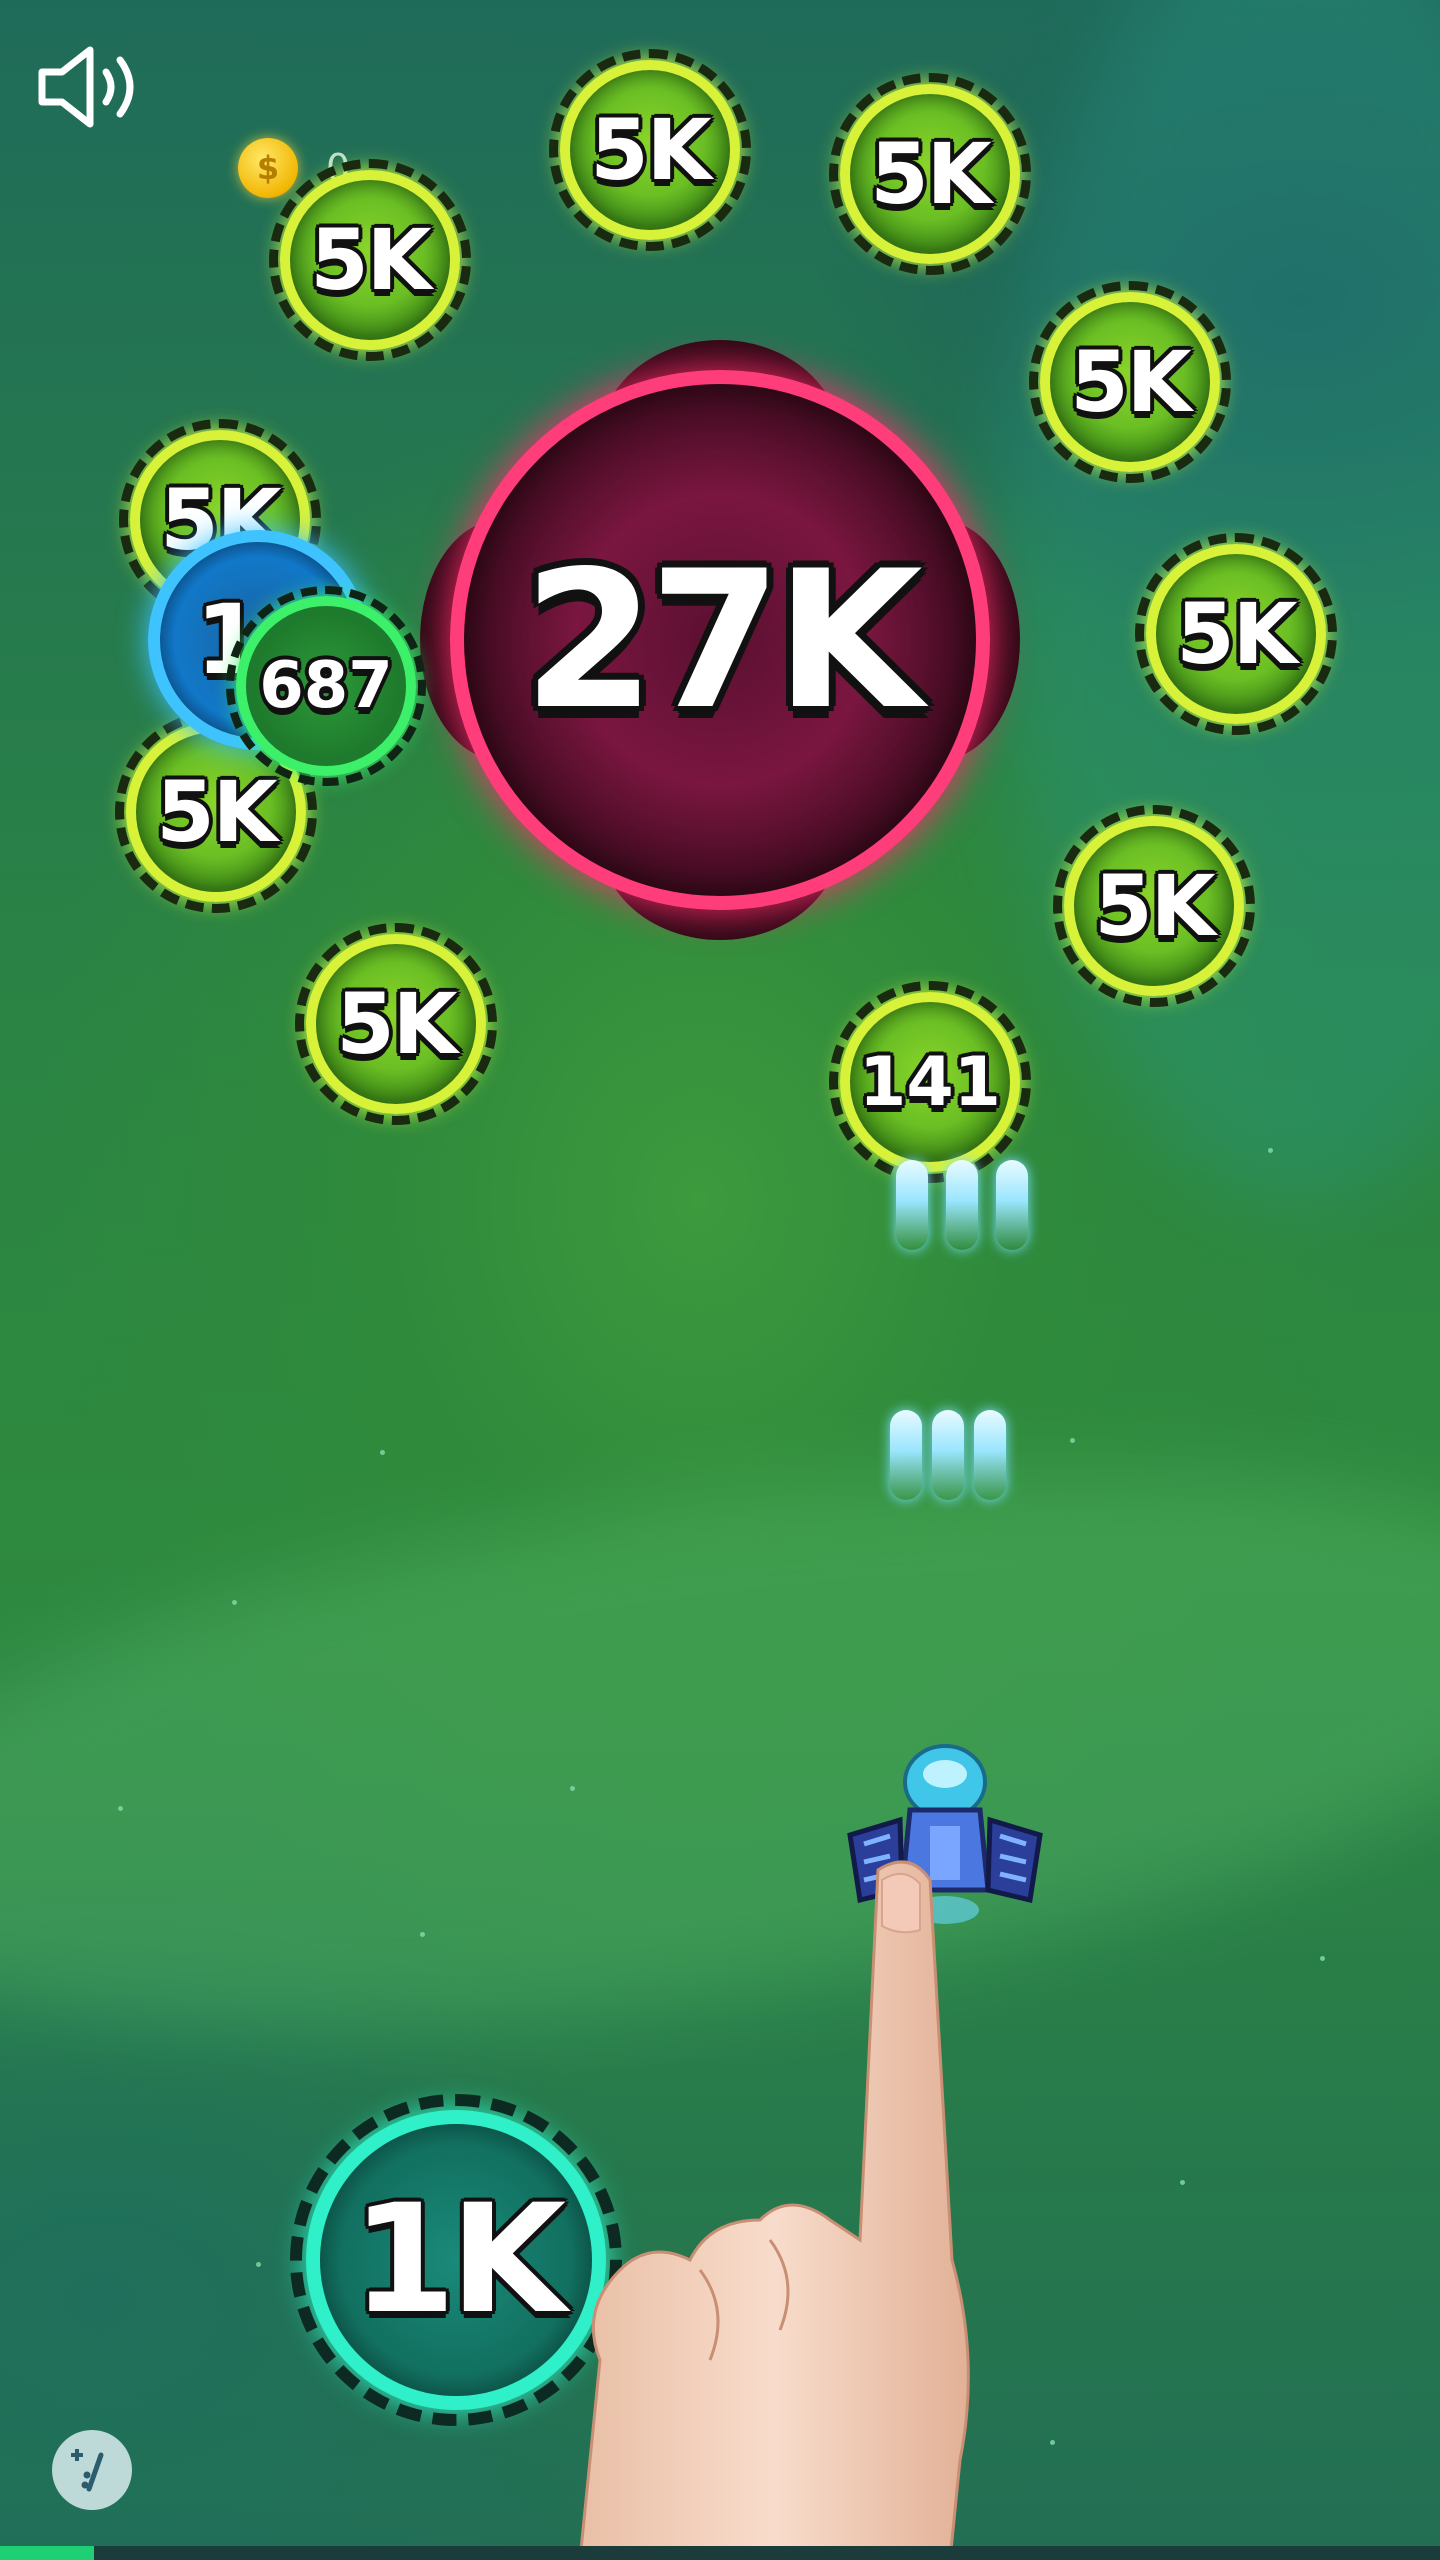 Image resolution: width=1440 pixels, height=2560 pixels. Describe the element at coordinates (268, 168) in the screenshot. I see `coin-icon` at that location.